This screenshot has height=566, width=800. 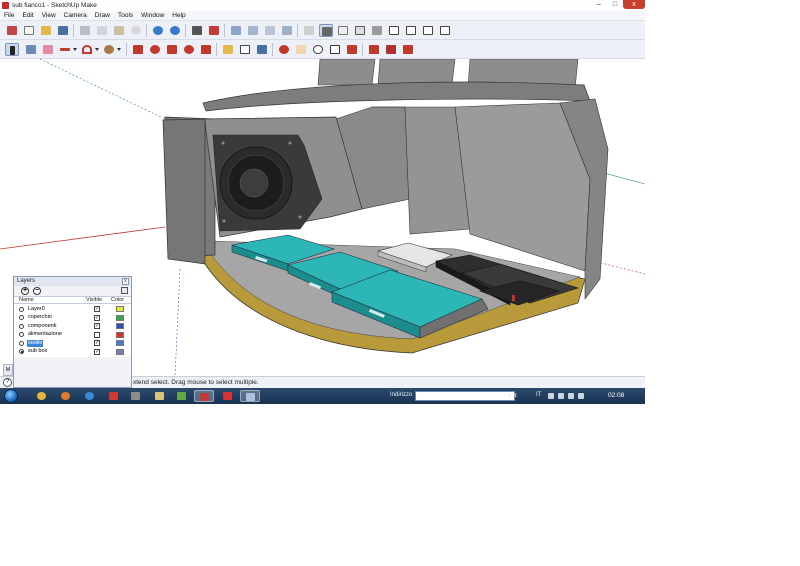 What do you see at coordinates (284, 49) in the screenshot?
I see `orbit-icon` at bounding box center [284, 49].